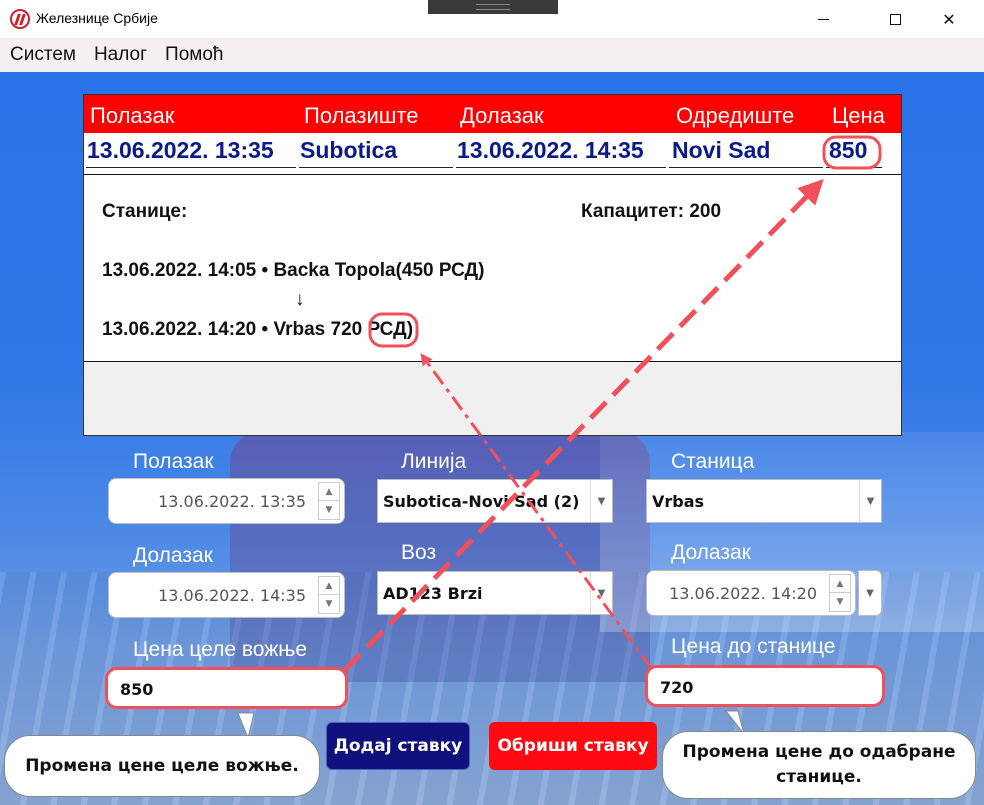  Describe the element at coordinates (502, 115) in the screenshot. I see `header-arrival: Долазак` at that location.